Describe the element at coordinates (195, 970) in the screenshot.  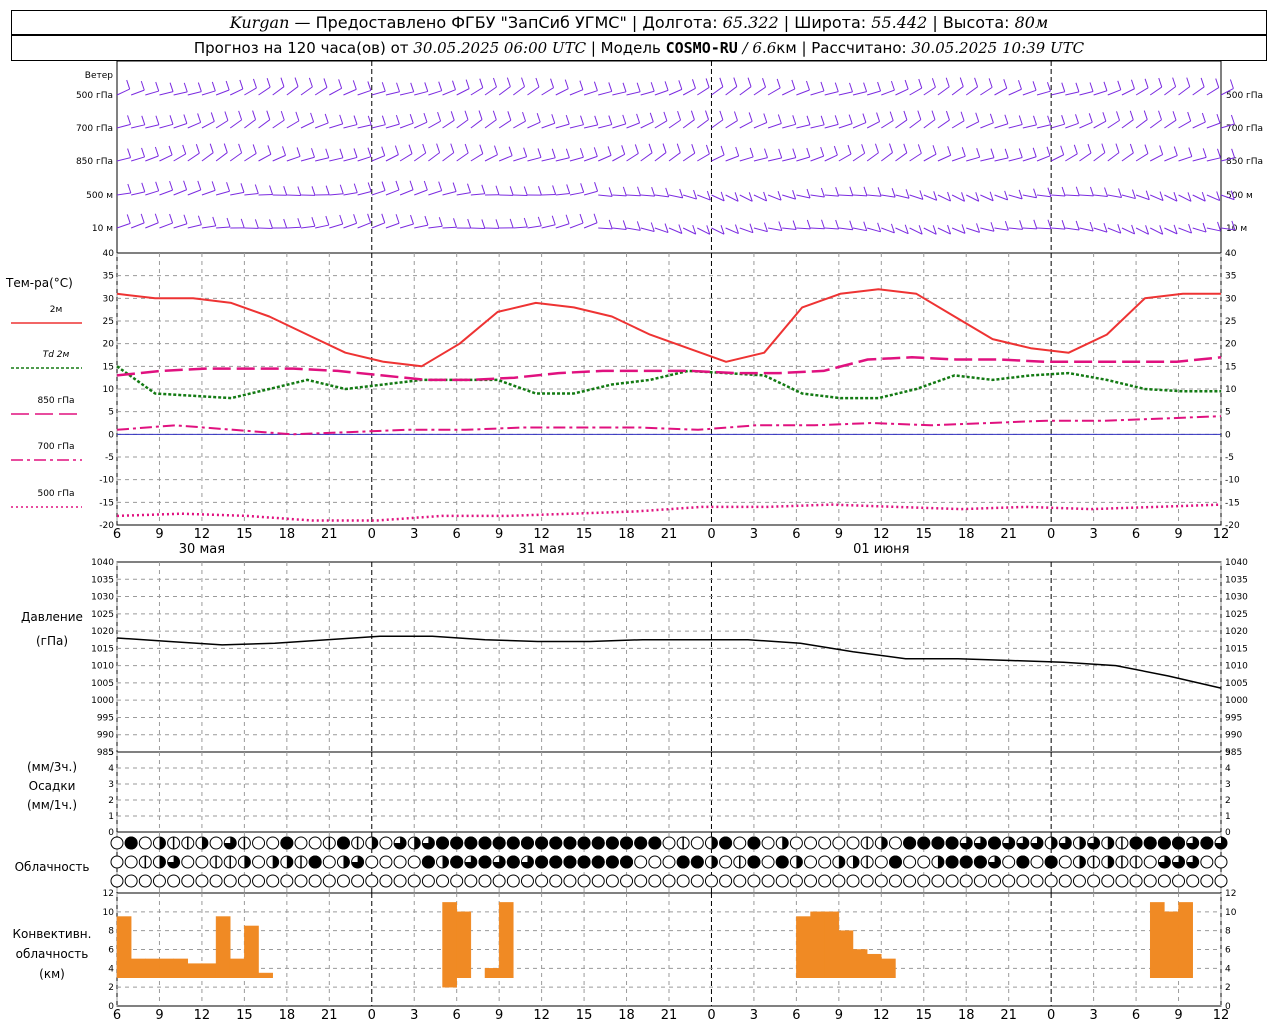
I see `convective-bar` at that location.